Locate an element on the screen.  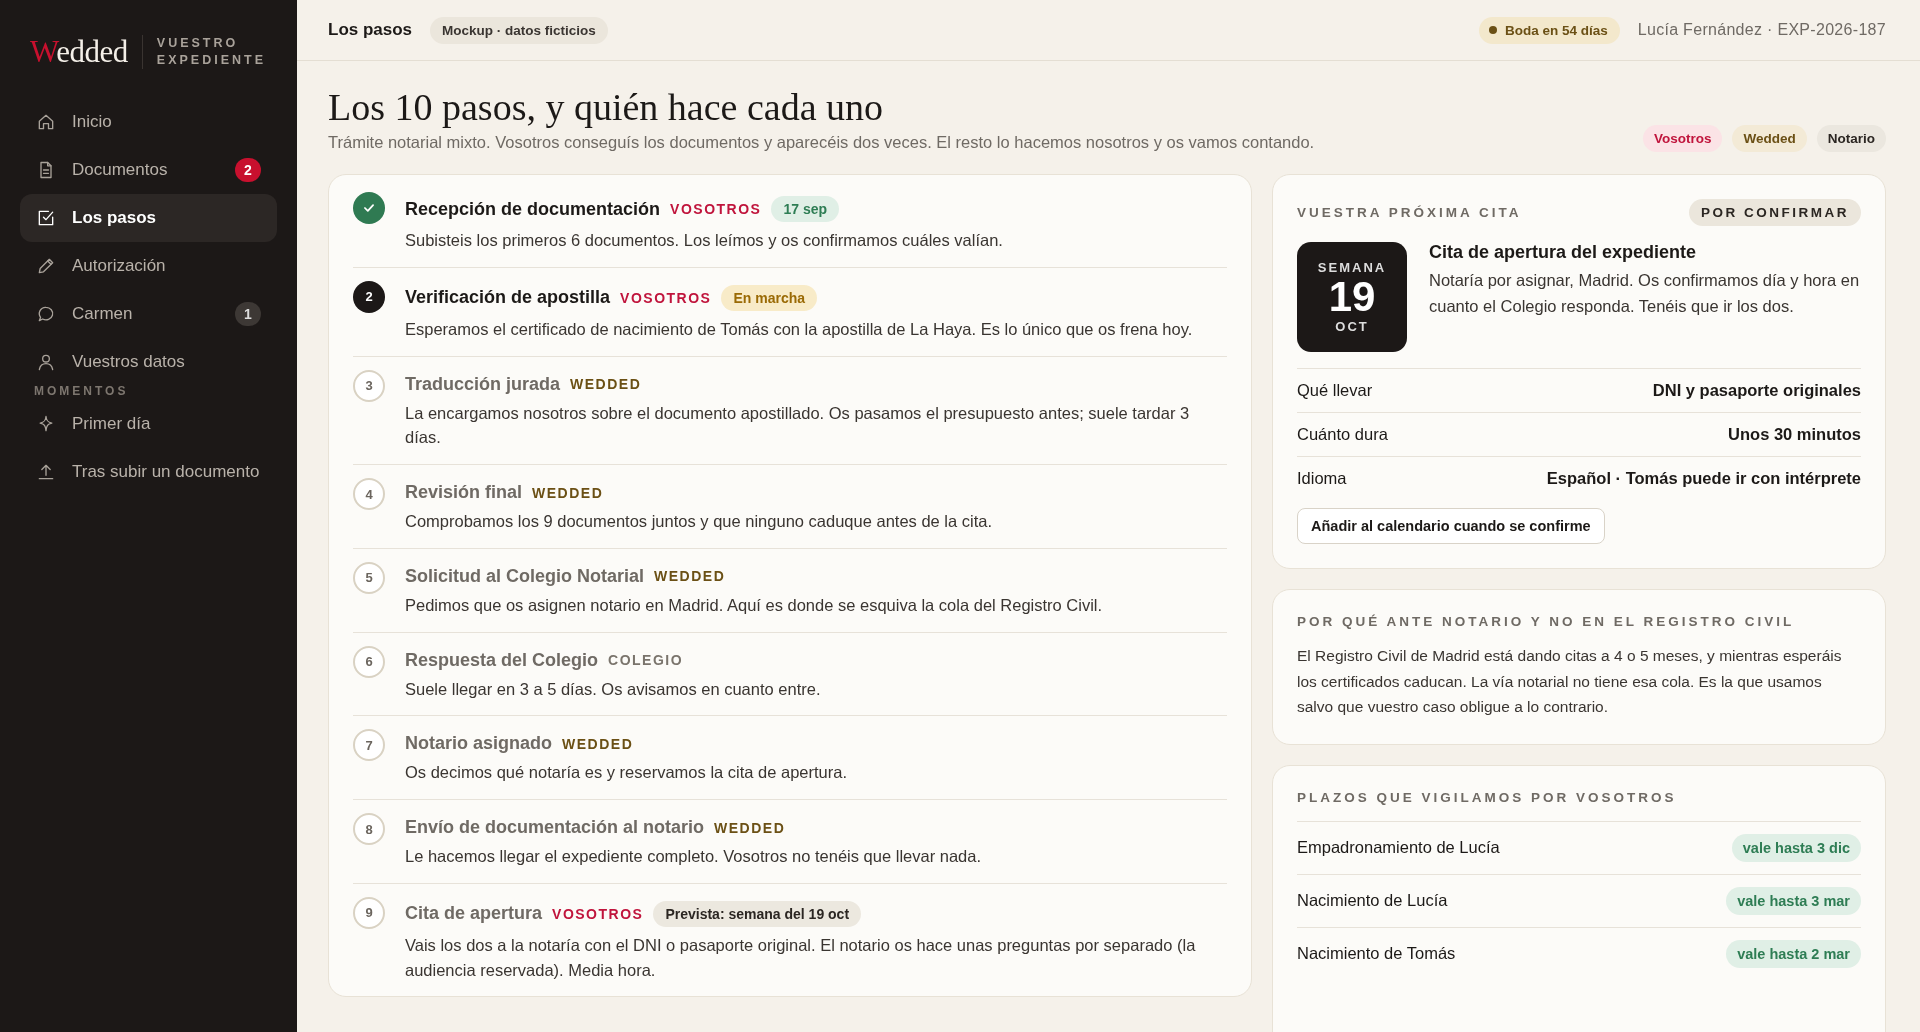
document-name: Nacimiento de Lucía is located at coordinates (1372, 901).